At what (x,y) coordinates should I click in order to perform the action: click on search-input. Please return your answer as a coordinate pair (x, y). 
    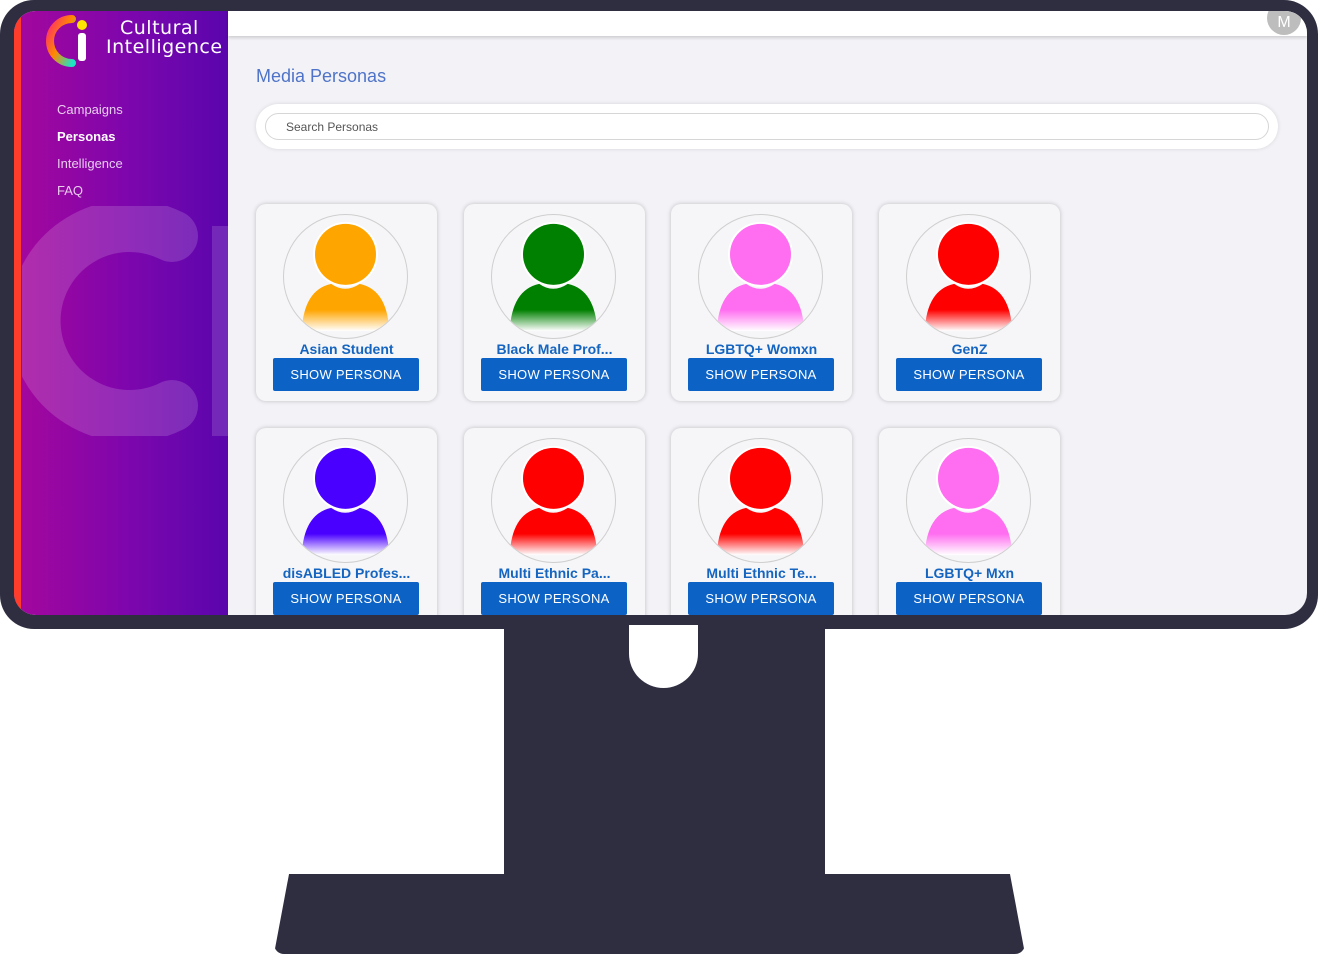
    Looking at the image, I should click on (767, 126).